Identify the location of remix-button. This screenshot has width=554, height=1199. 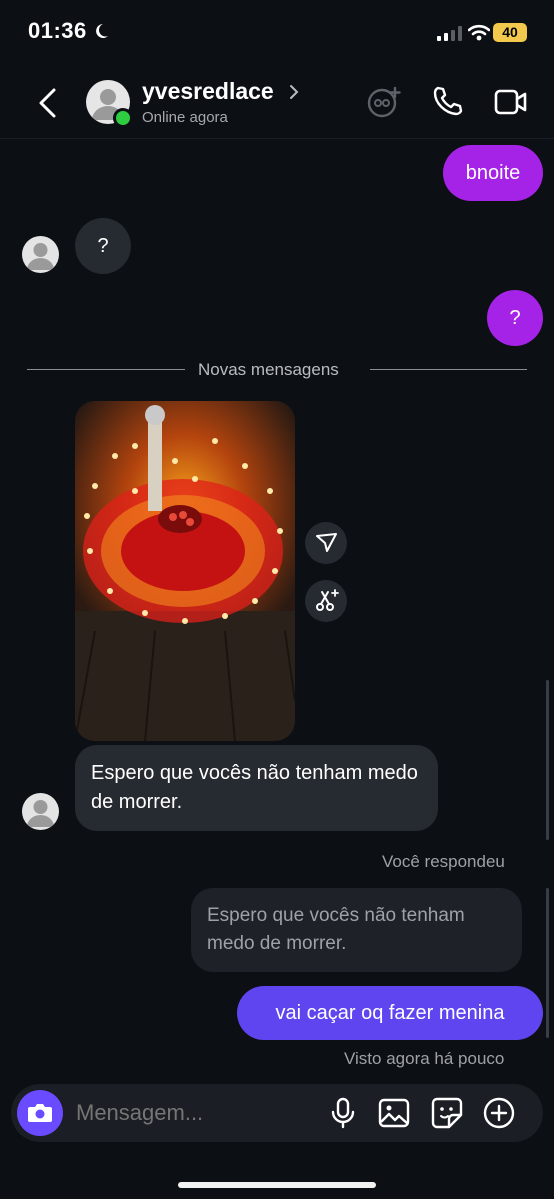
(326, 601).